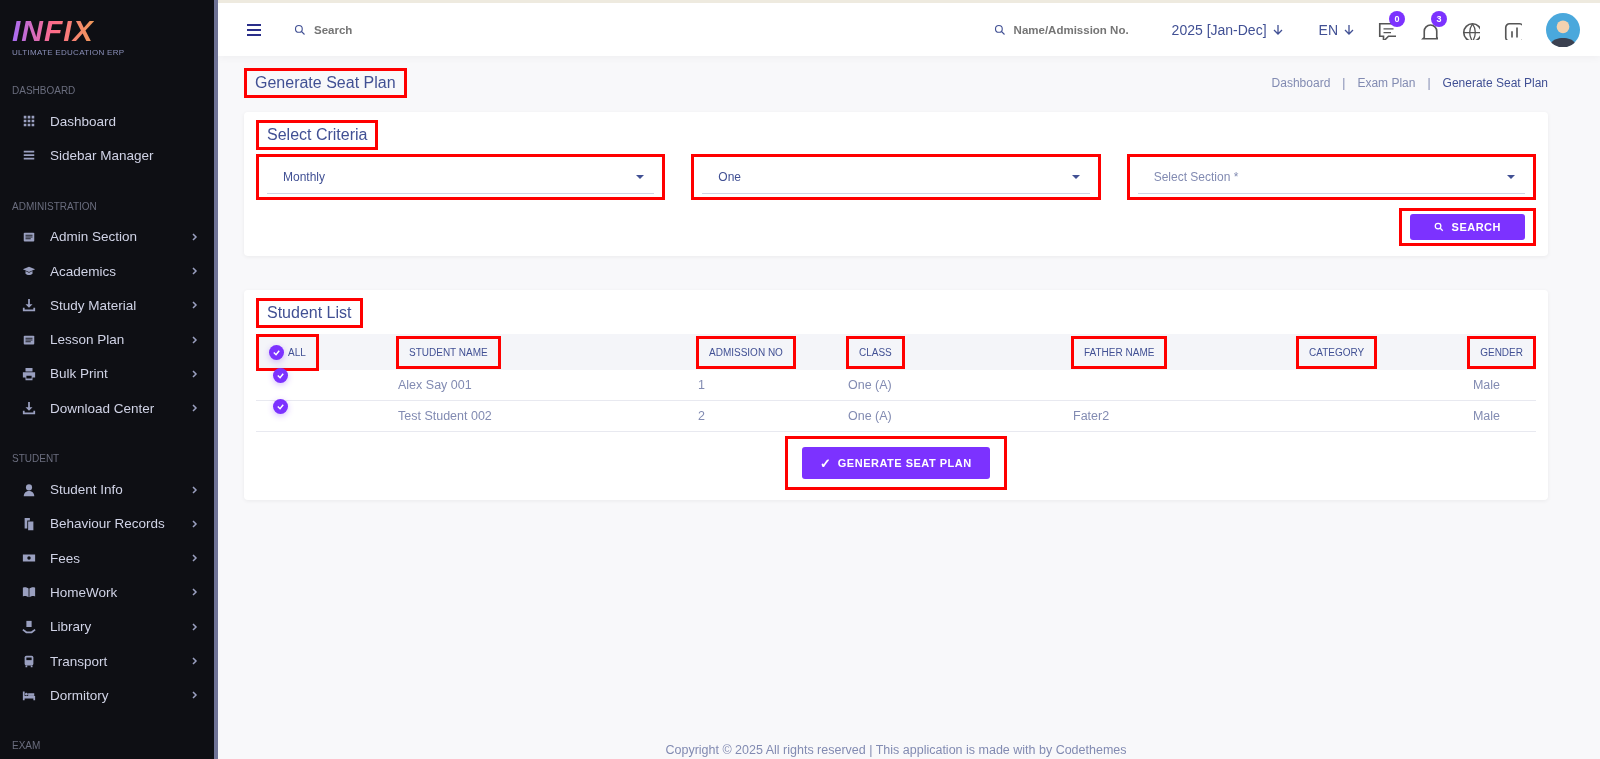  I want to click on language-dropdown: EN, so click(1336, 29).